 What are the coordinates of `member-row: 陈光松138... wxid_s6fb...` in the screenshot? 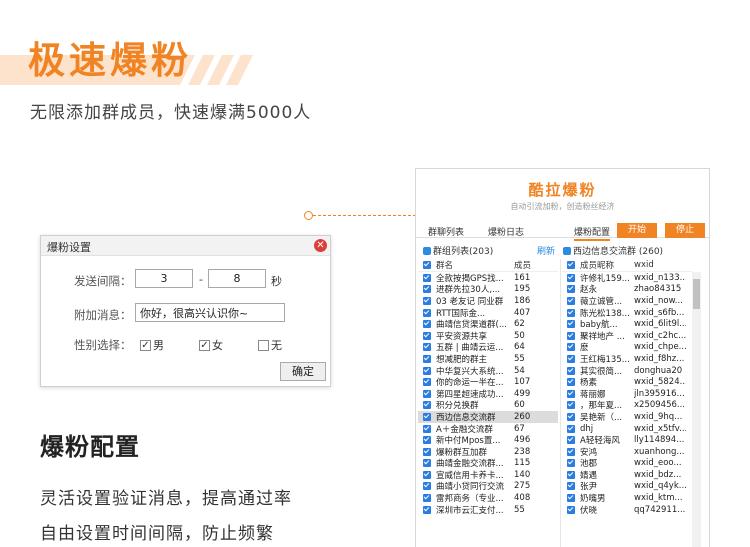 It's located at (627, 312).